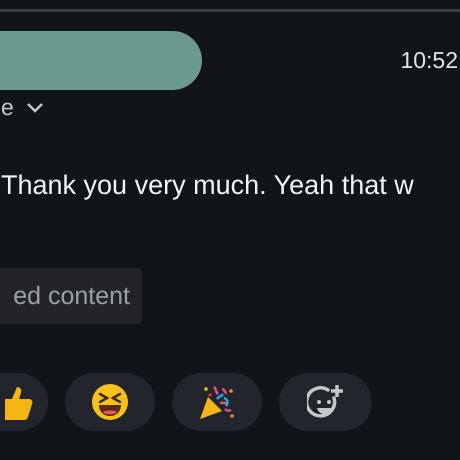 This screenshot has width=460, height=460. I want to click on show-trimmed-content-button: ed content, so click(71, 296).